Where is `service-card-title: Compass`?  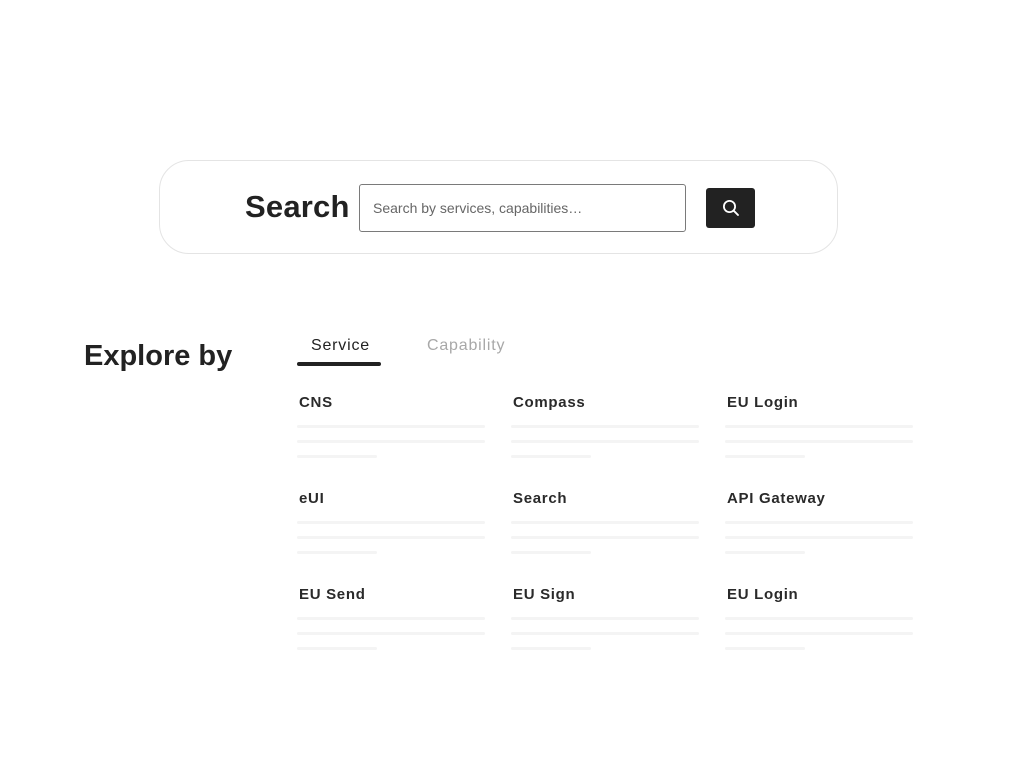 service-card-title: Compass is located at coordinates (549, 402).